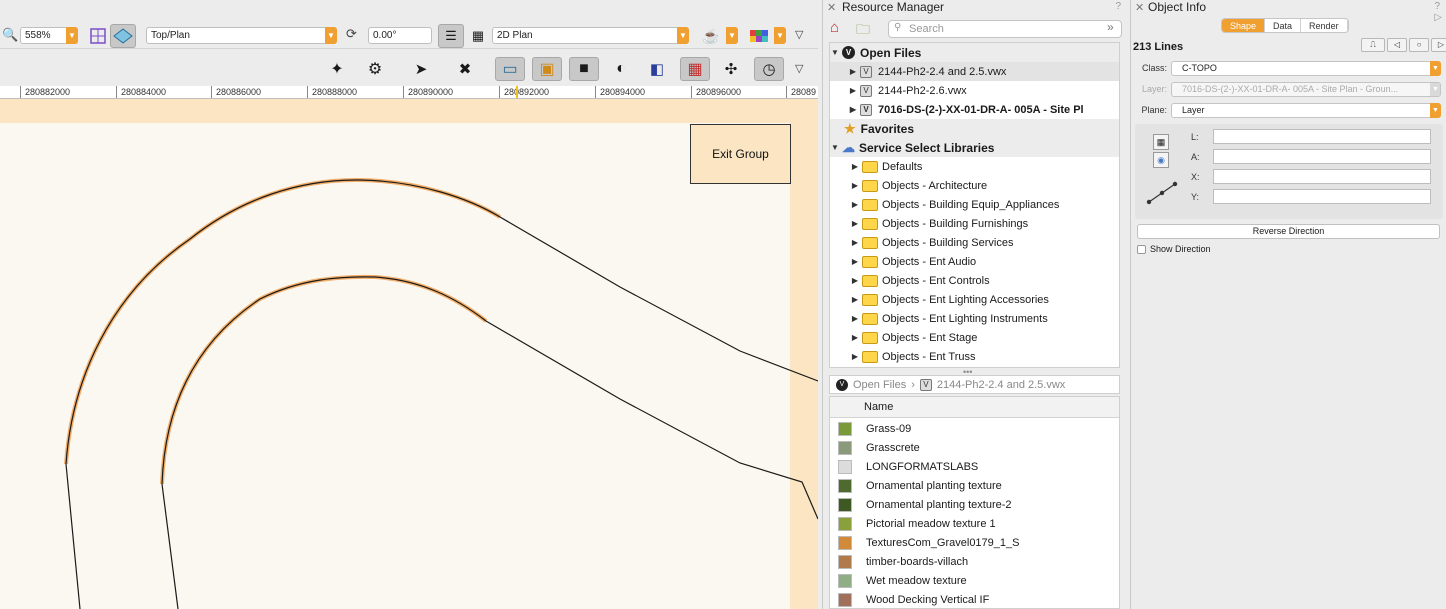  I want to click on angle-field, so click(1322, 156).